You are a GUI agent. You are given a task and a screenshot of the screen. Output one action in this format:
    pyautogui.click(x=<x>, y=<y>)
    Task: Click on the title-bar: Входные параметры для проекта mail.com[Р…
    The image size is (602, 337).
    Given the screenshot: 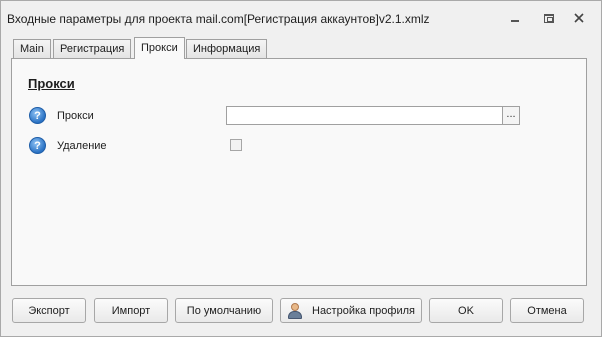 What is the action you would take?
    pyautogui.click(x=301, y=18)
    